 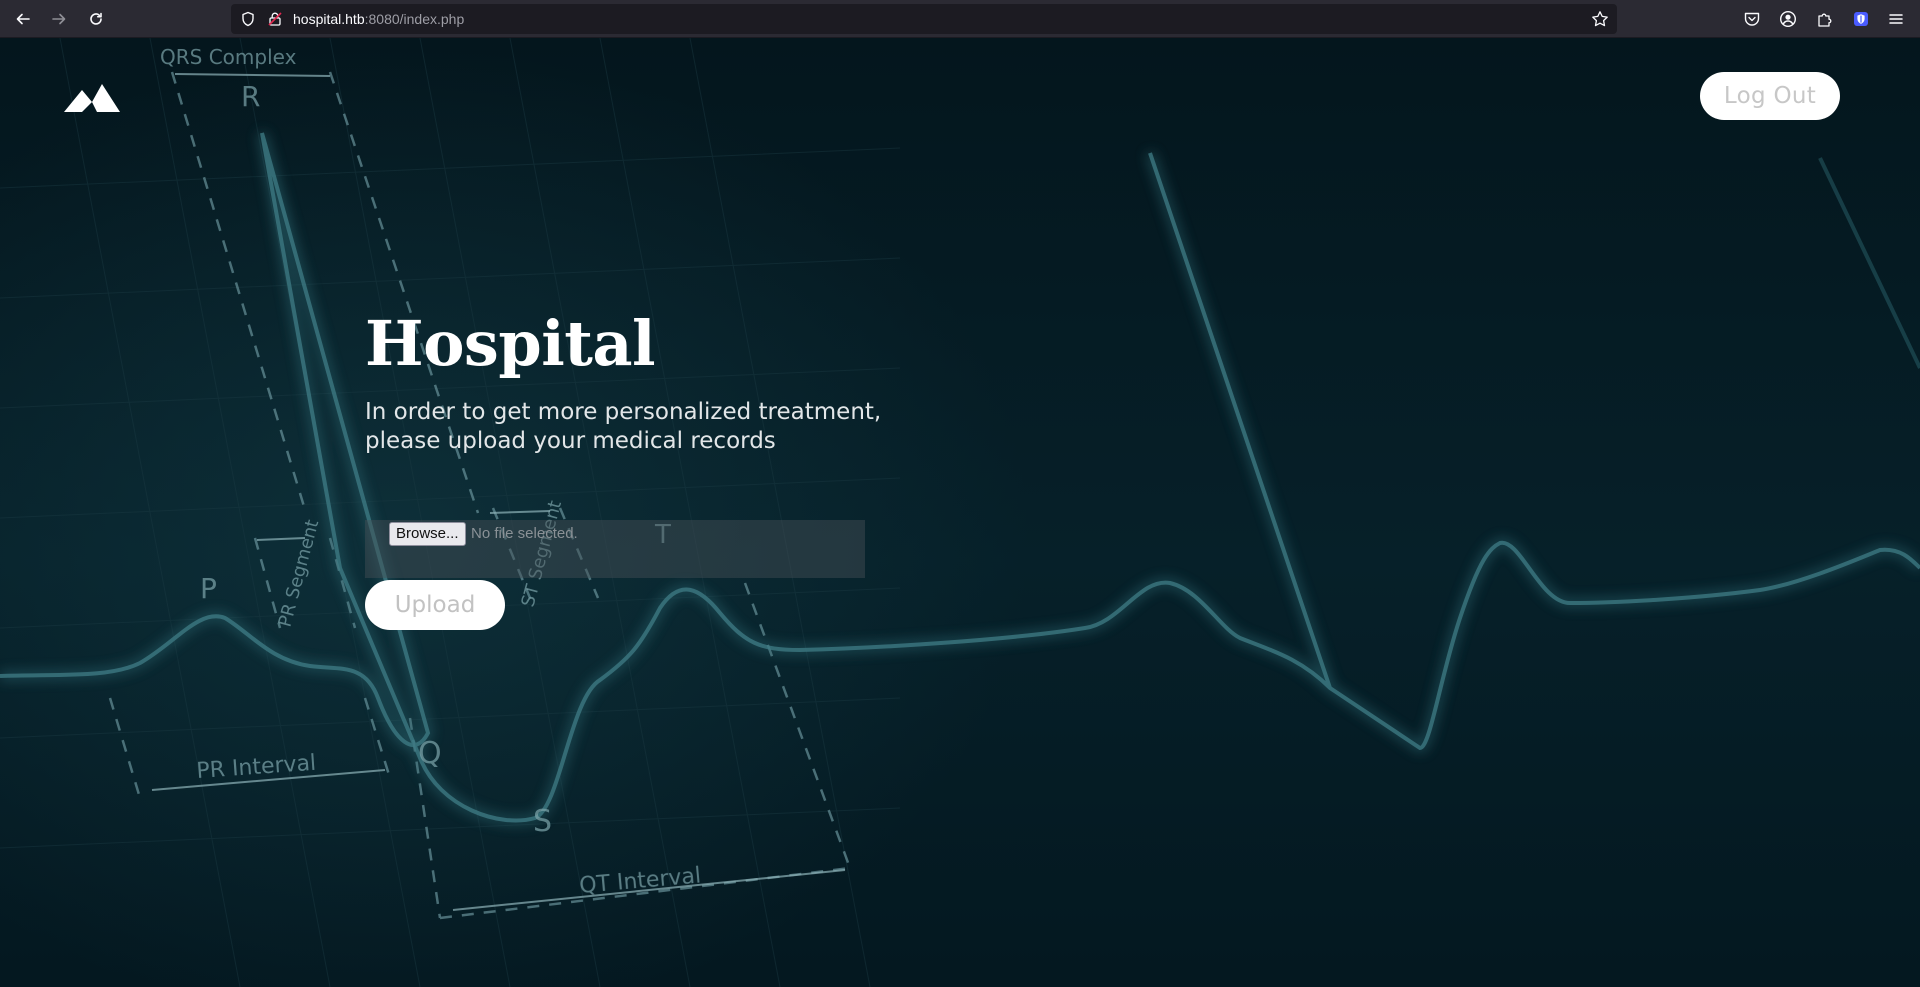 I want to click on page-title: Hospital, so click(x=510, y=343).